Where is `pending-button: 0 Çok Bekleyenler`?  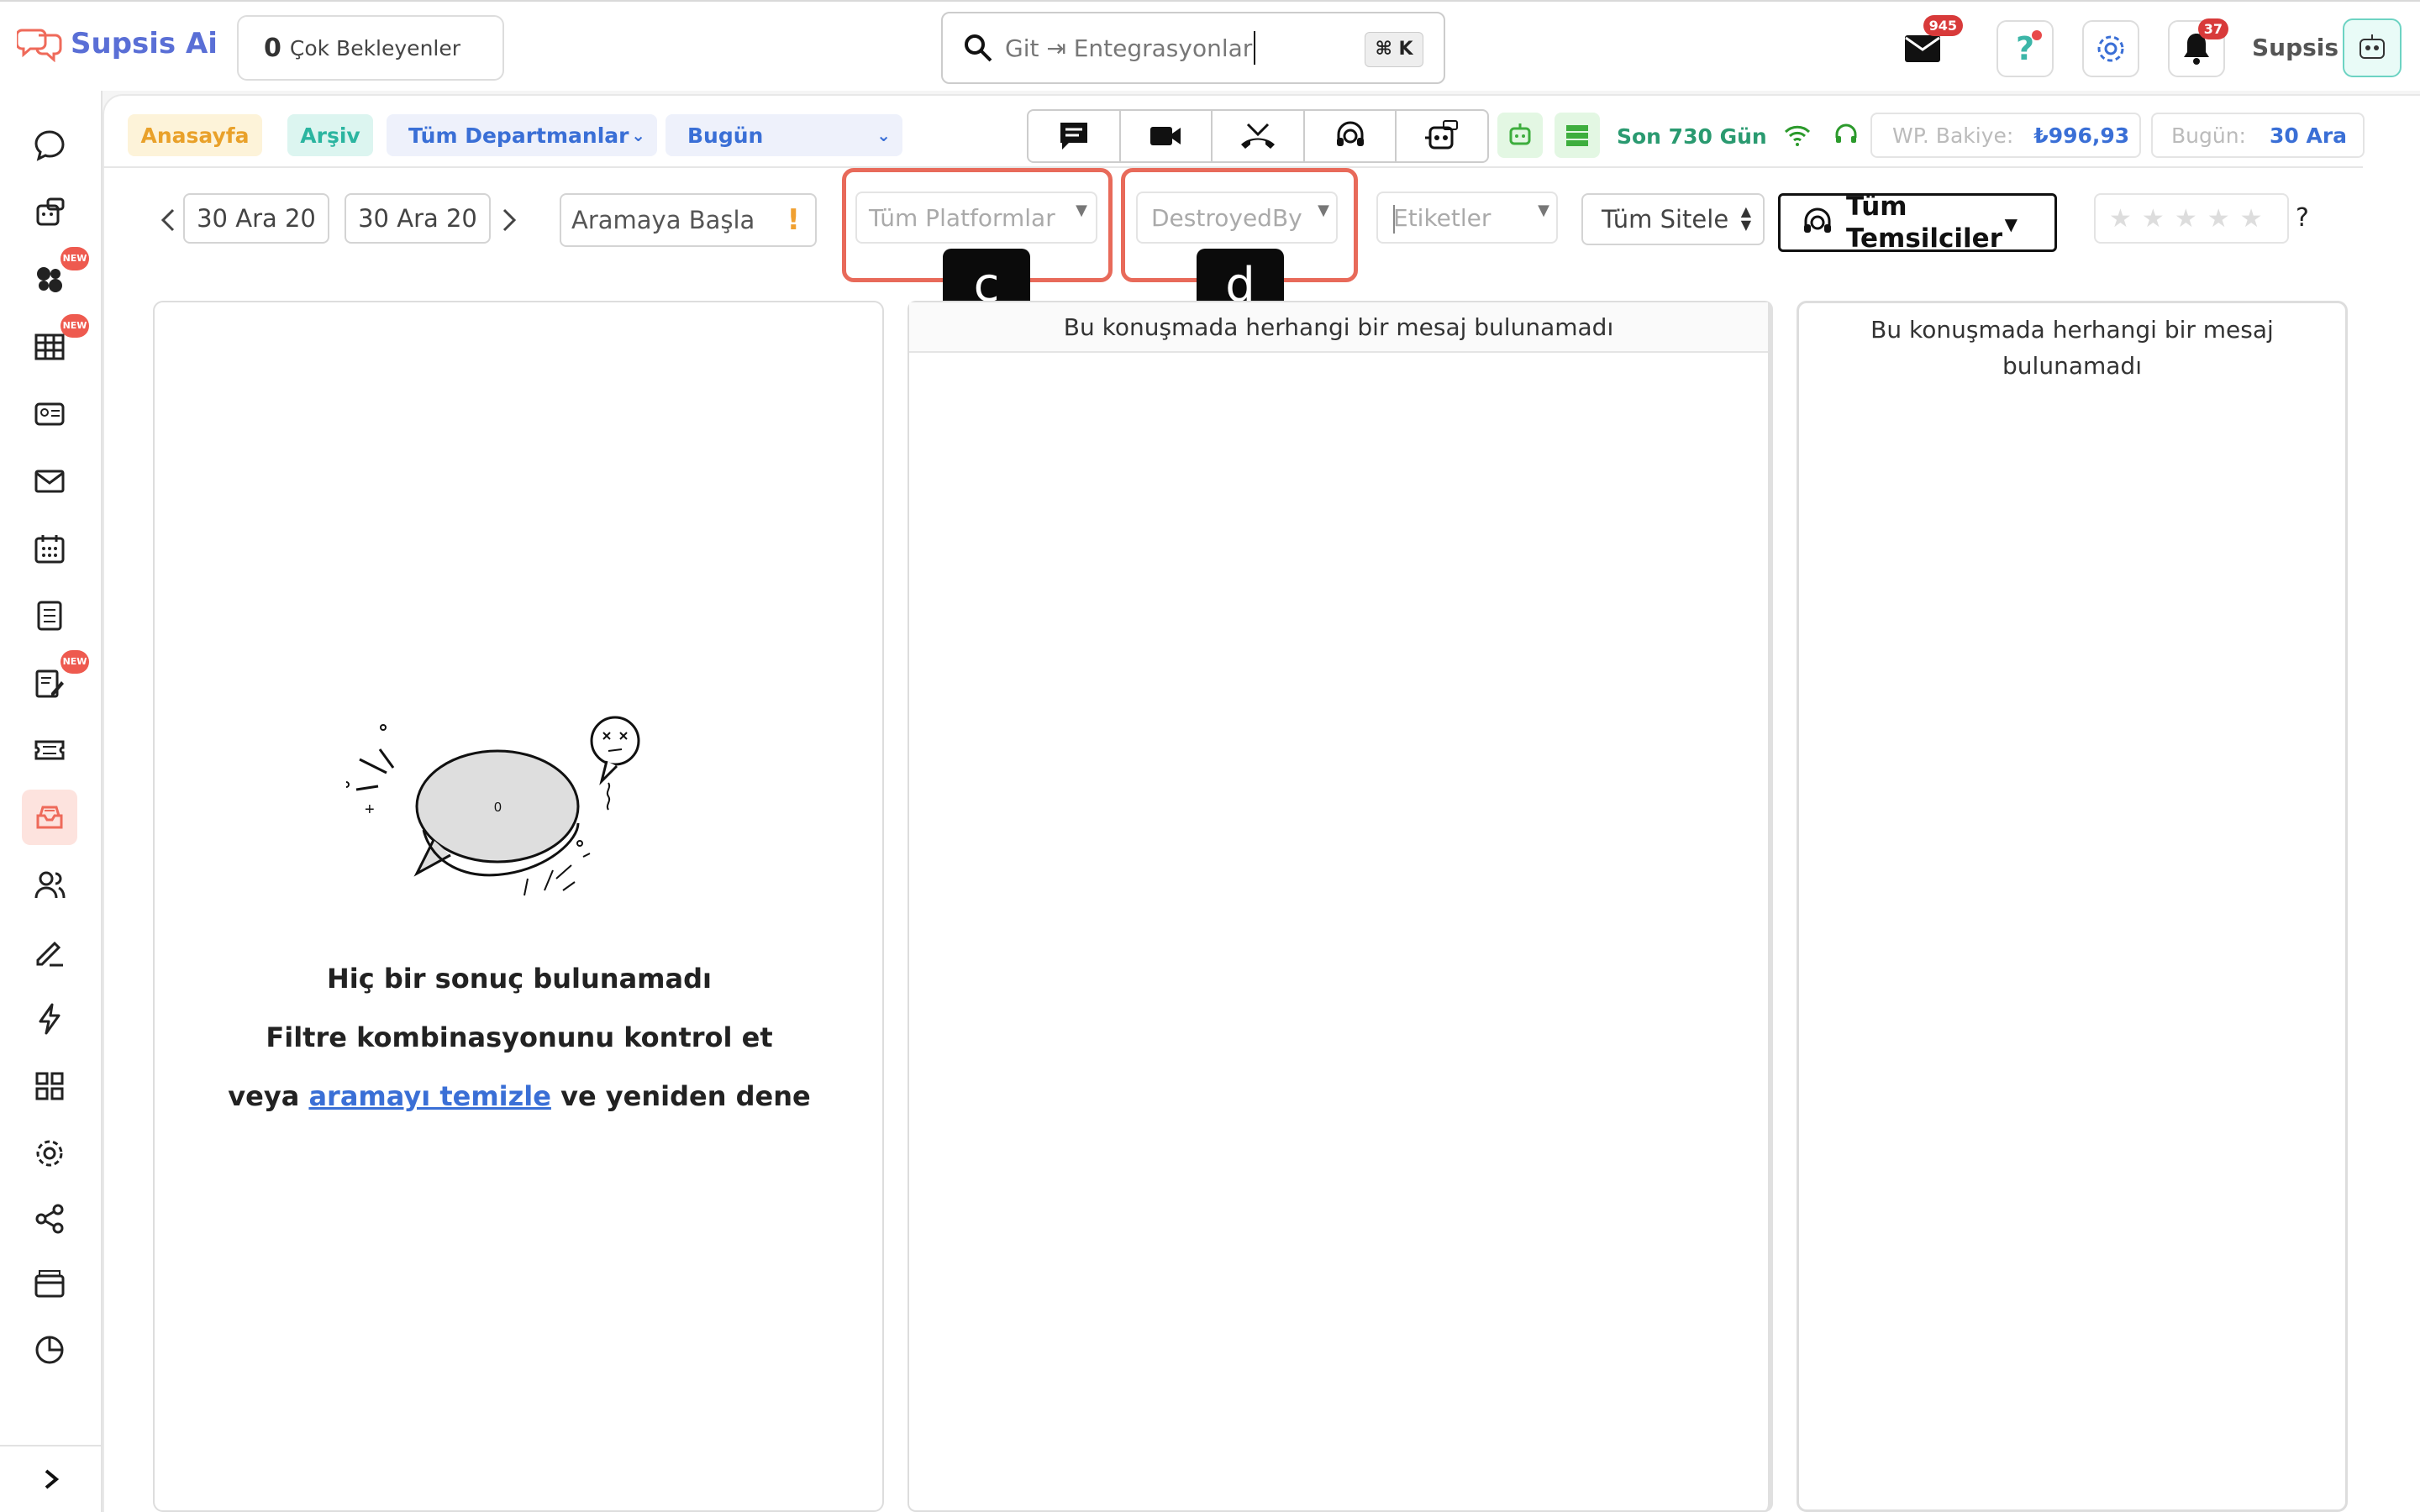 pending-button: 0 Çok Bekleyenler is located at coordinates (370, 48).